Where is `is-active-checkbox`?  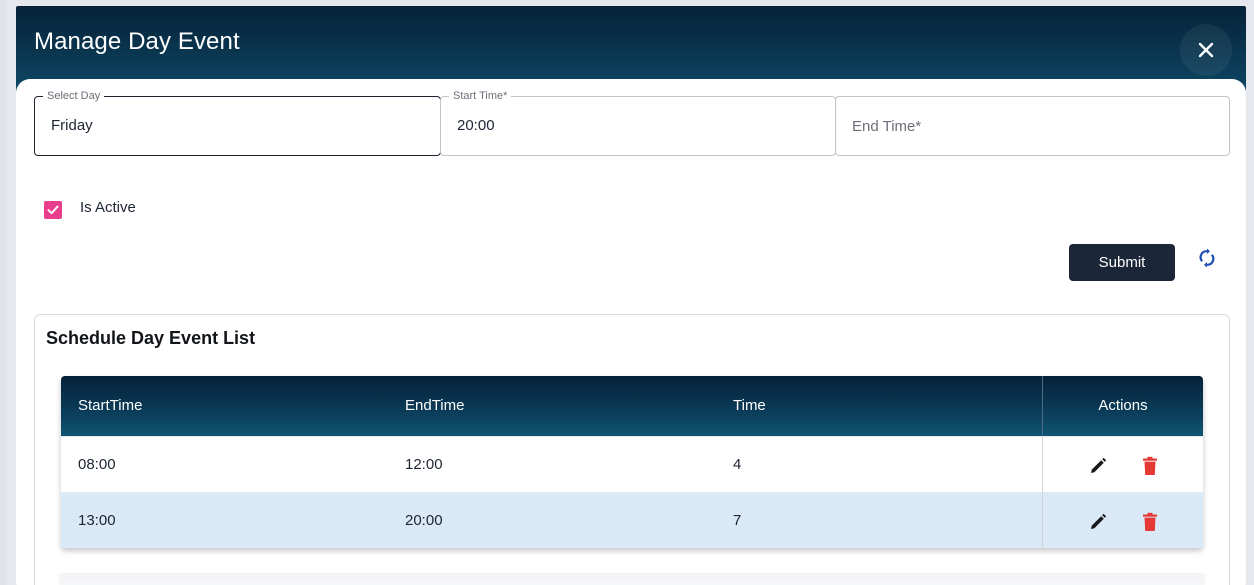 is-active-checkbox is located at coordinates (53, 210).